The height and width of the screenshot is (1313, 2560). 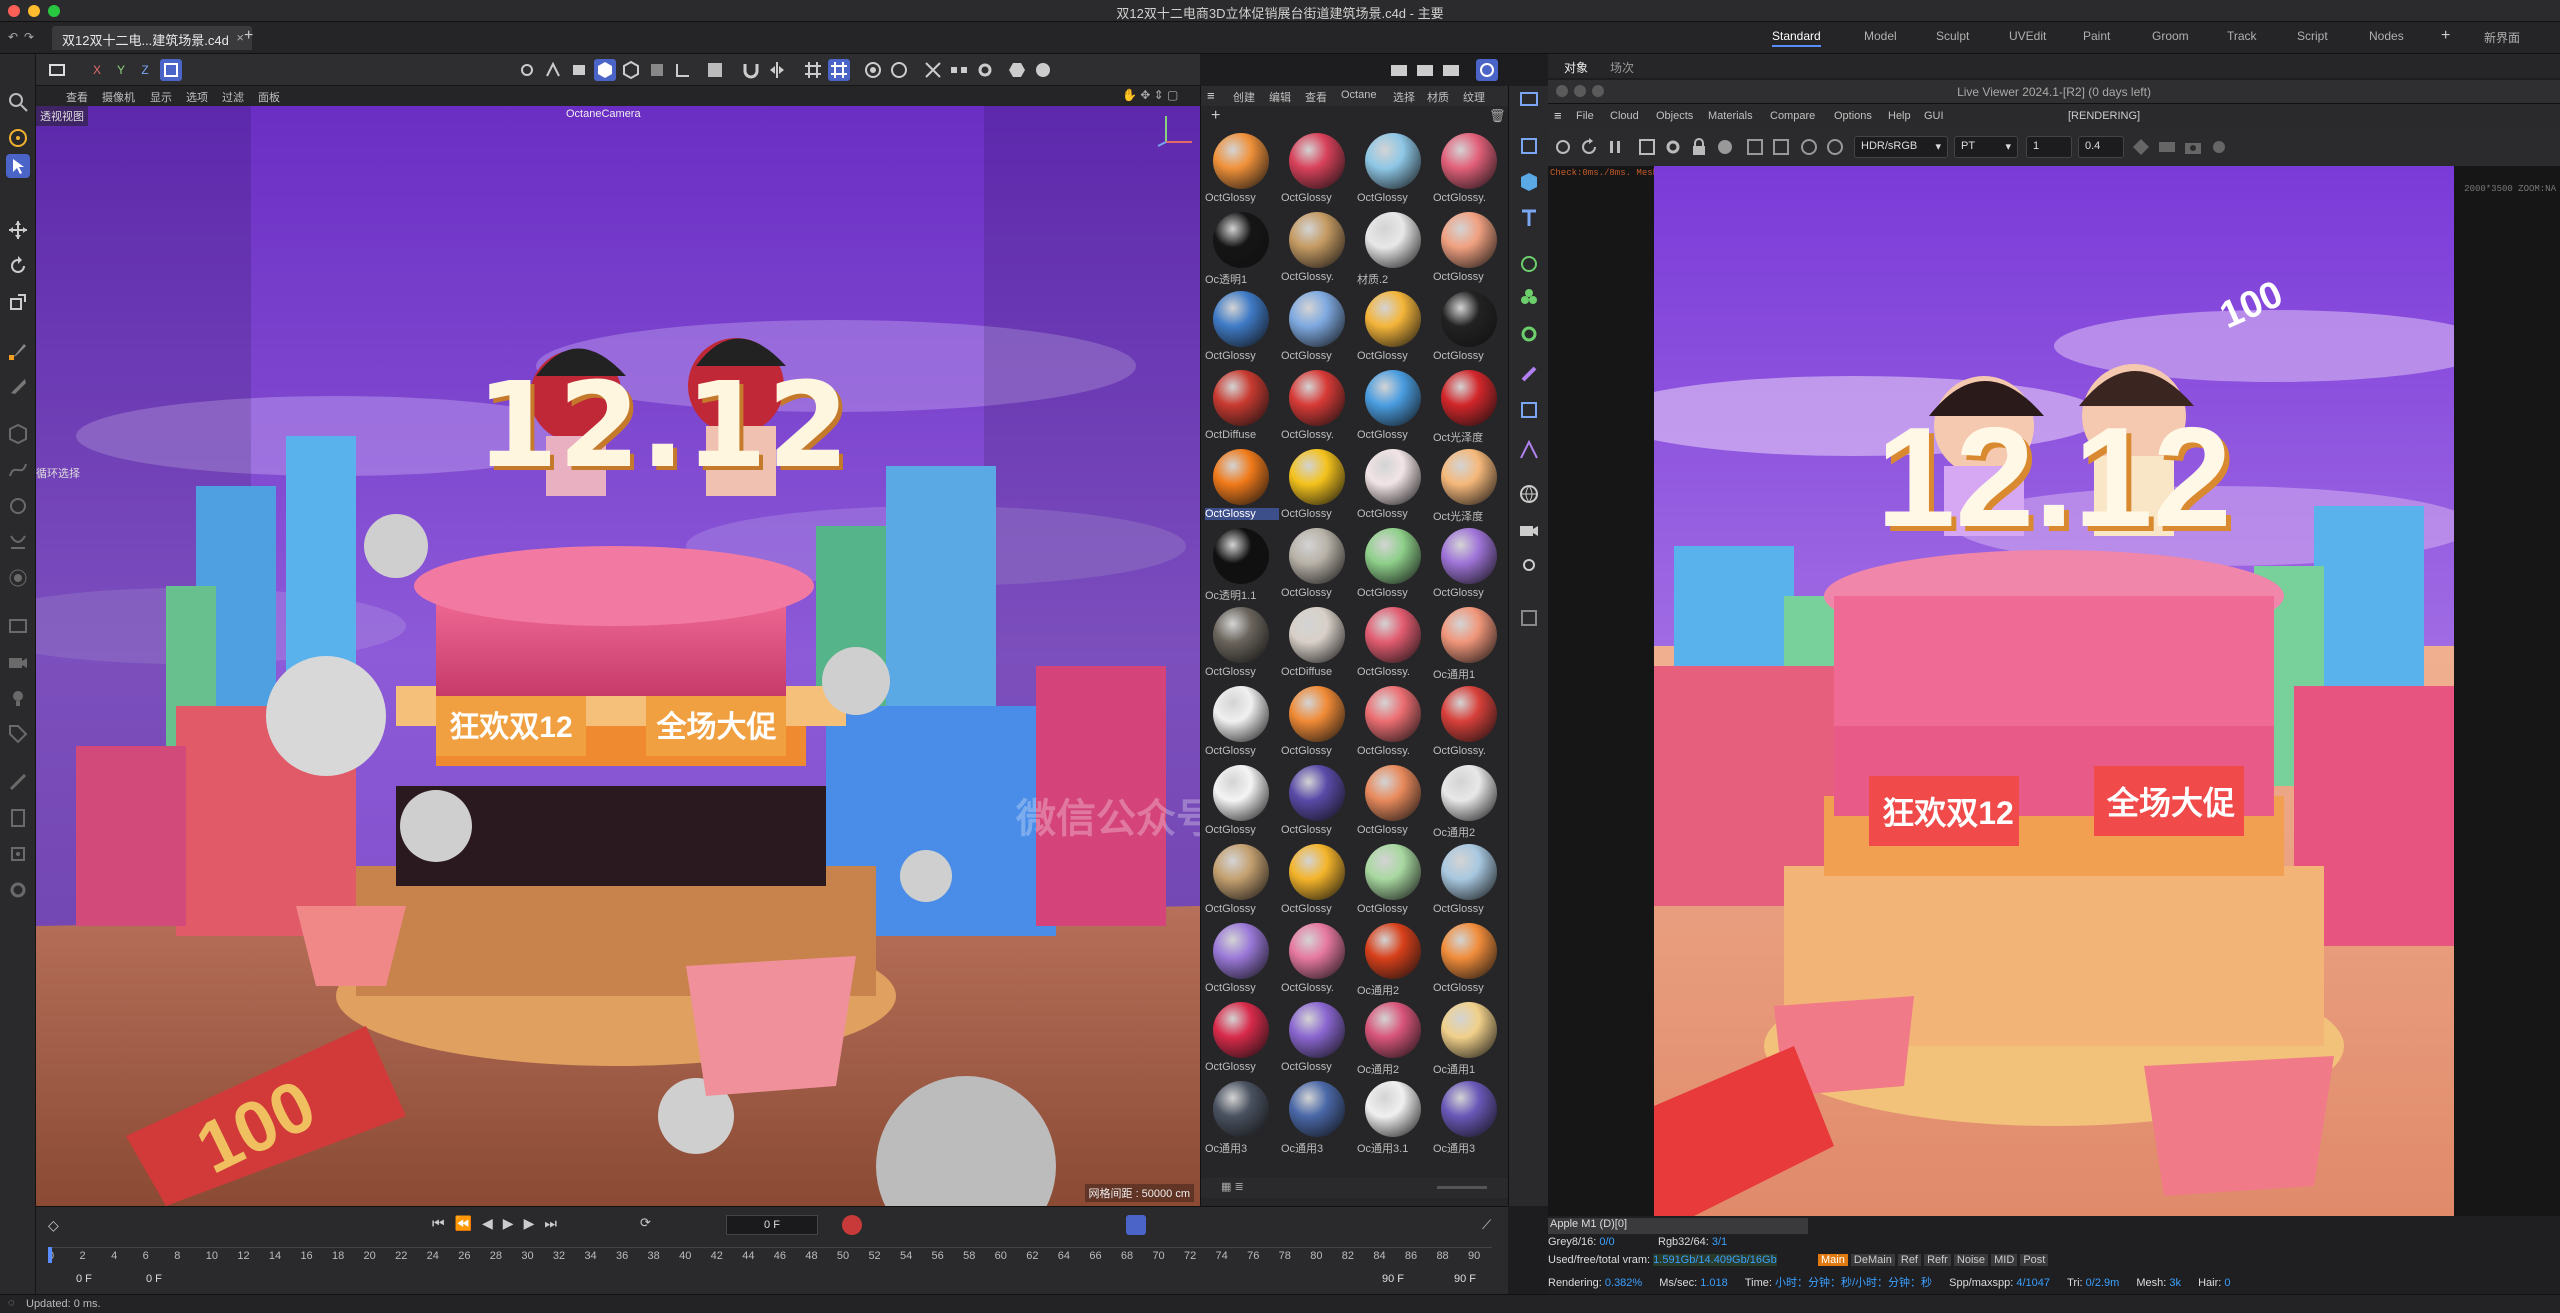 I want to click on document-tab: 双12双十二电...建筑场景.c4d ×, so click(x=152, y=38).